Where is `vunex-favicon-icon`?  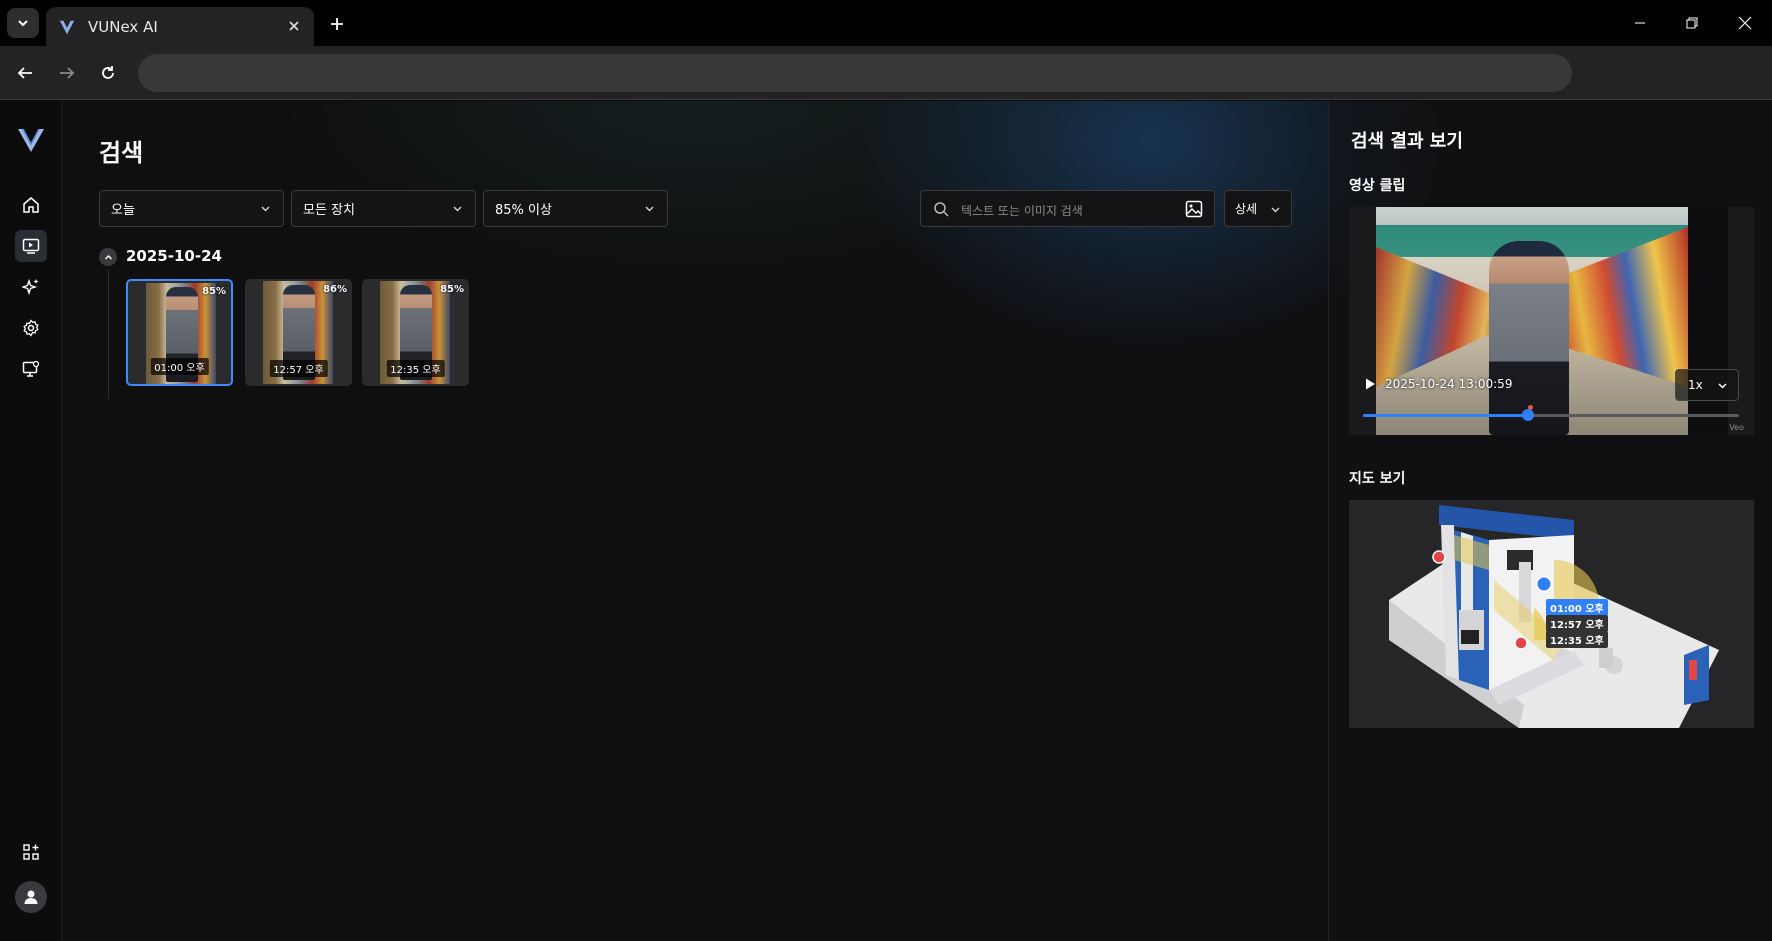
vunex-favicon-icon is located at coordinates (67, 27).